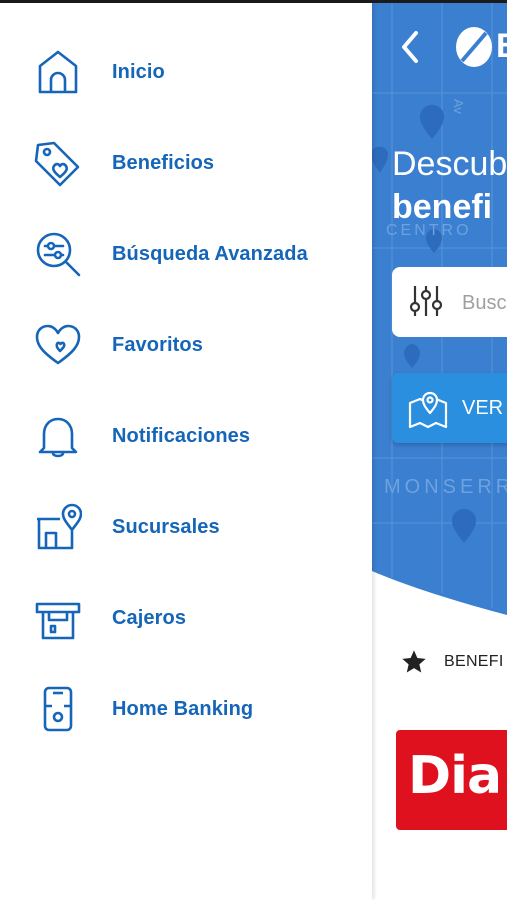 The height and width of the screenshot is (900, 507). What do you see at coordinates (58, 618) in the screenshot?
I see `atm-icon` at bounding box center [58, 618].